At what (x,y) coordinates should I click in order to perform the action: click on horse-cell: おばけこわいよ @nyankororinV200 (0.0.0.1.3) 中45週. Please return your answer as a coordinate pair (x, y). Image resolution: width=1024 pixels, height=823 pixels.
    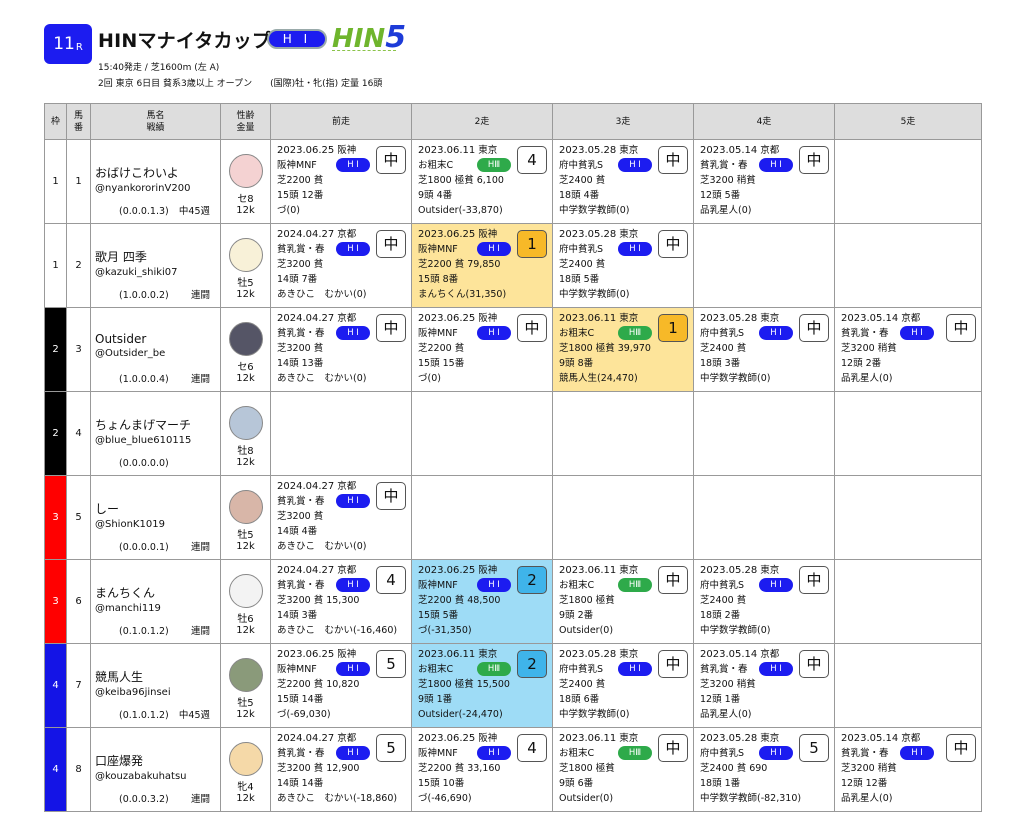
    Looking at the image, I should click on (155, 181).